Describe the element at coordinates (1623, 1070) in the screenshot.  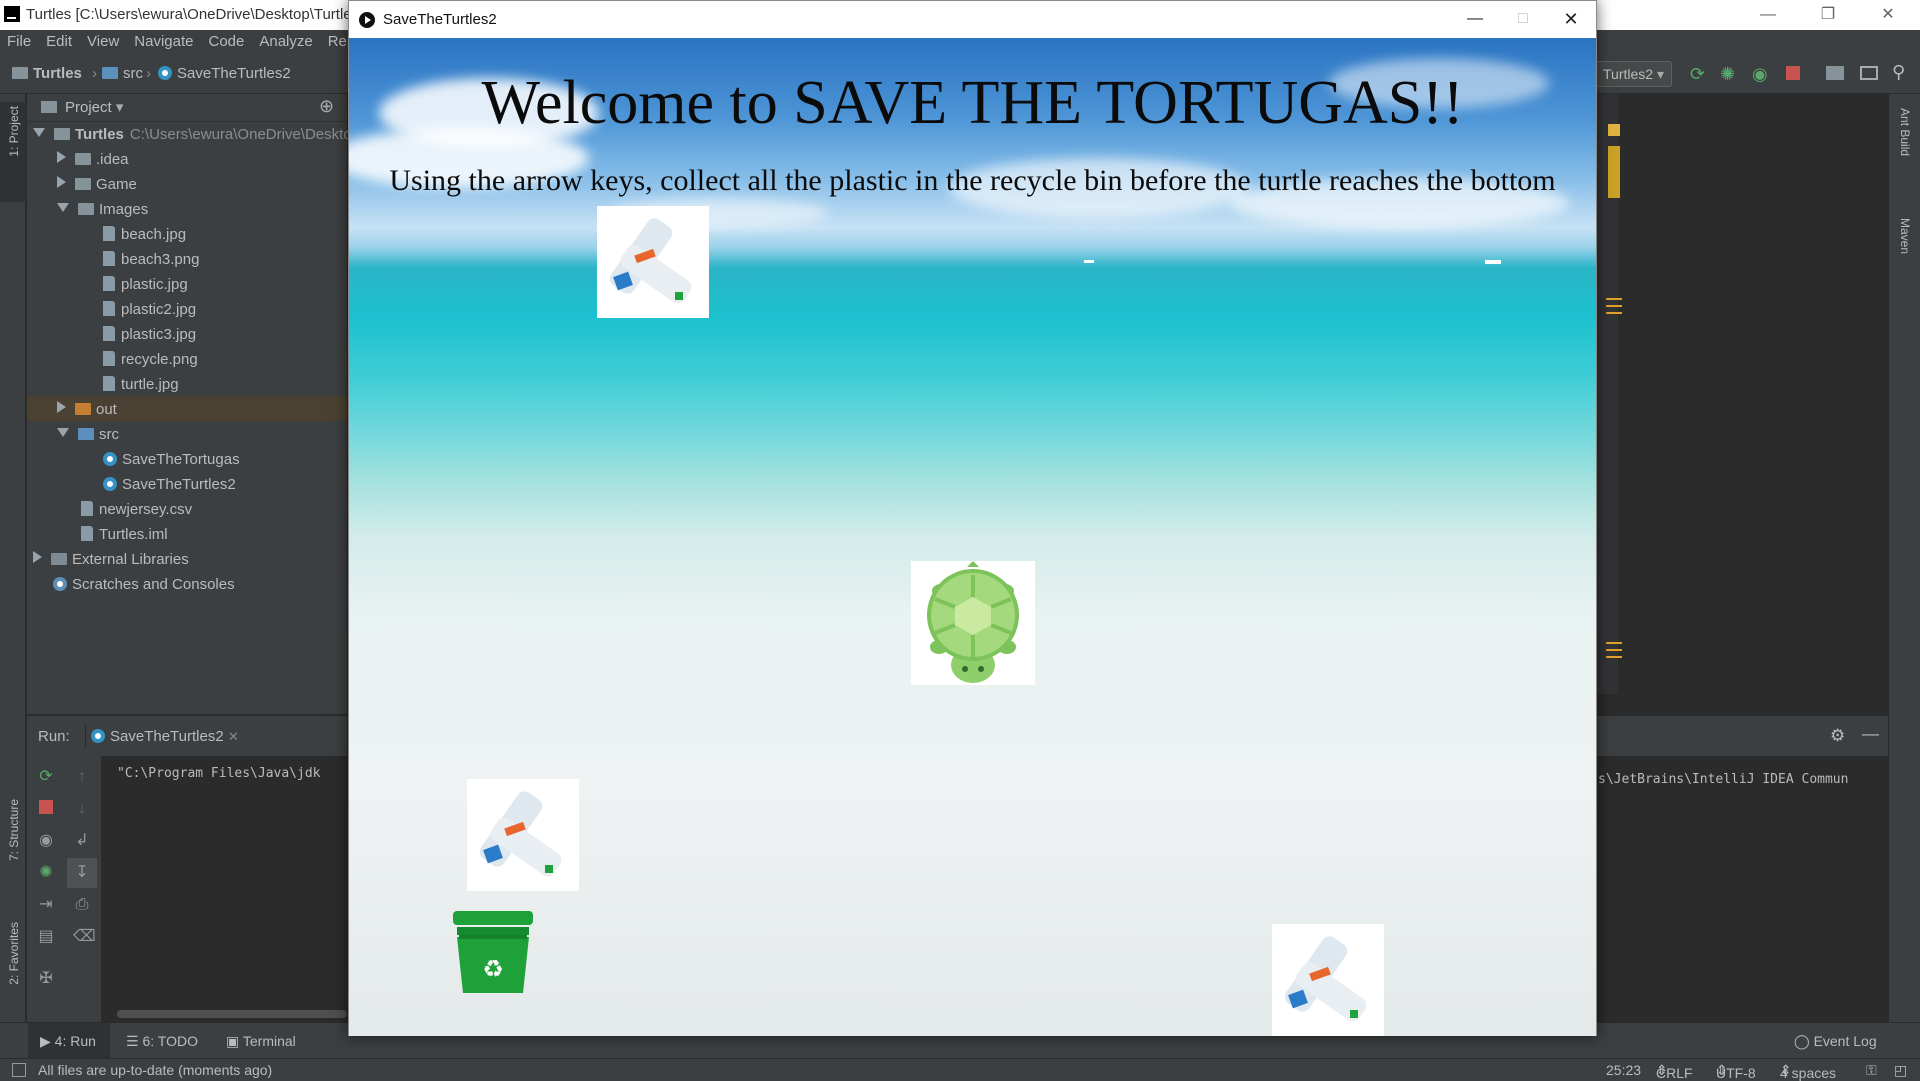
I see `caret-position: 25:23` at that location.